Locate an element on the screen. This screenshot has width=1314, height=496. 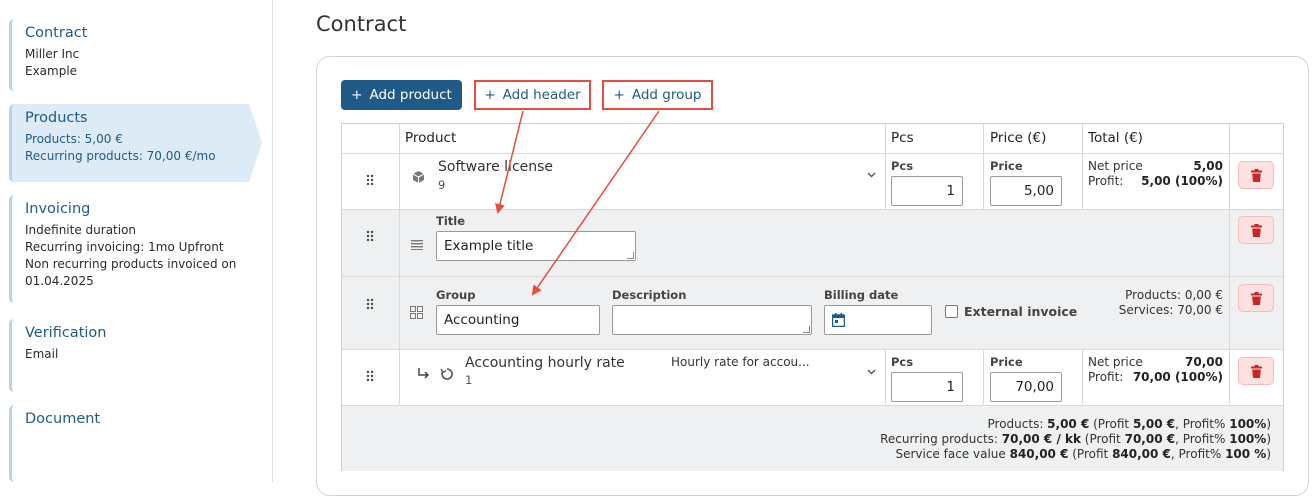
column-header-price: Price (€) is located at coordinates (1018, 138).